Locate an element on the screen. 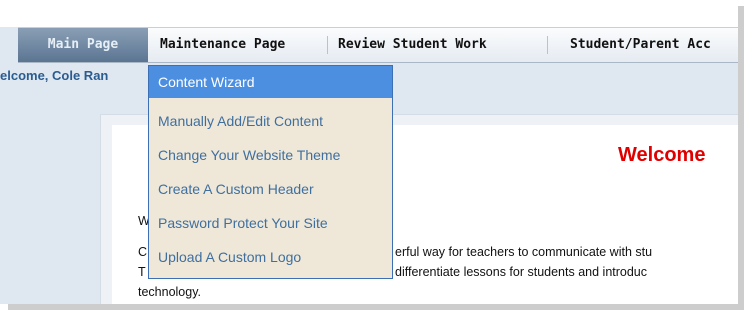 Image resolution: width=744 pixels, height=310 pixels. menu-item-manually-add-edit-content: Manually Add/Edit Content is located at coordinates (270, 121).